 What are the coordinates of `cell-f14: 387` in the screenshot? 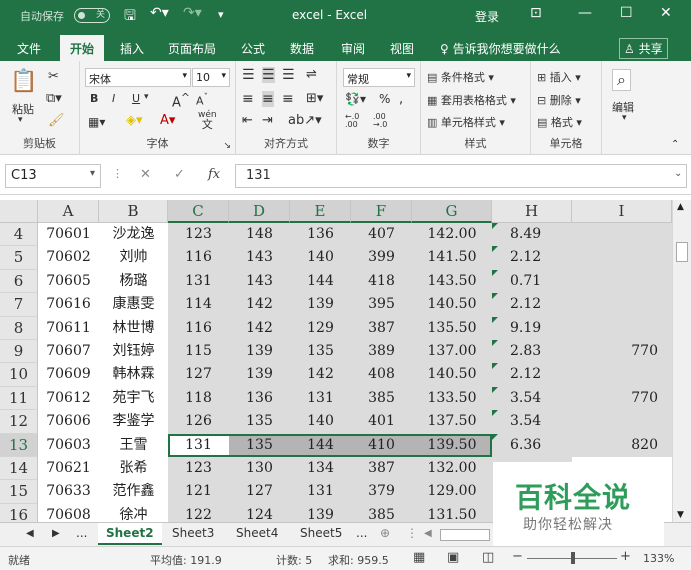 It's located at (381, 469).